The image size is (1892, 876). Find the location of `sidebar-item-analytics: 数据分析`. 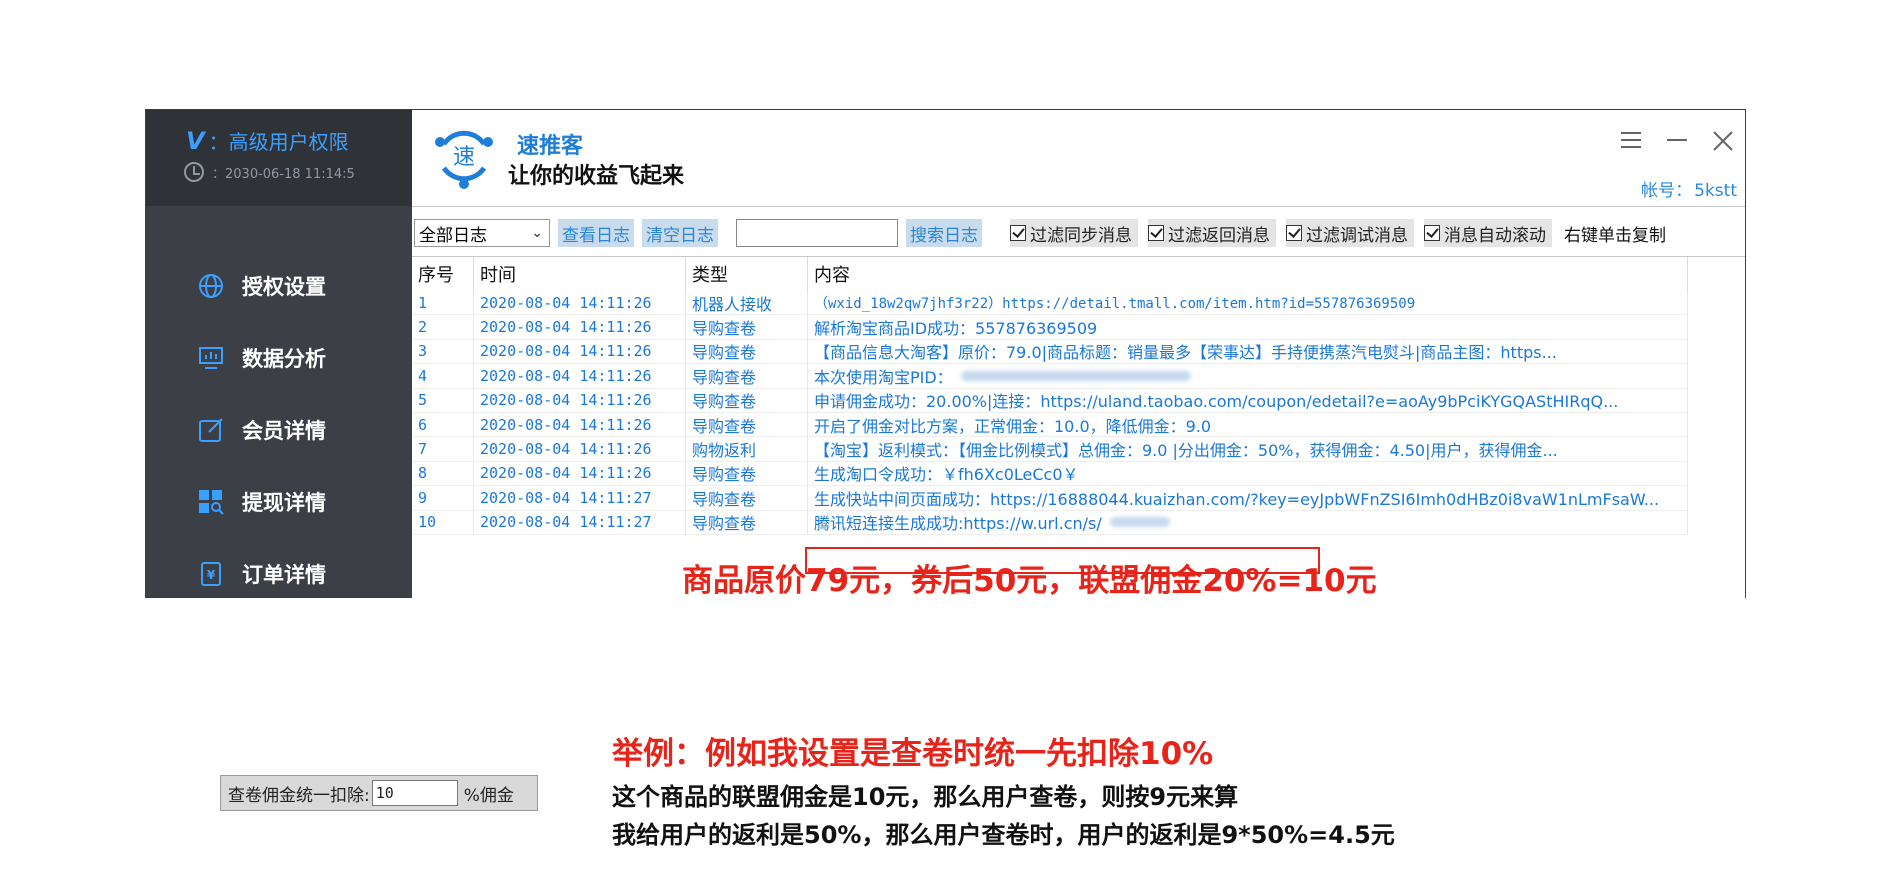

sidebar-item-analytics: 数据分析 is located at coordinates (279, 358).